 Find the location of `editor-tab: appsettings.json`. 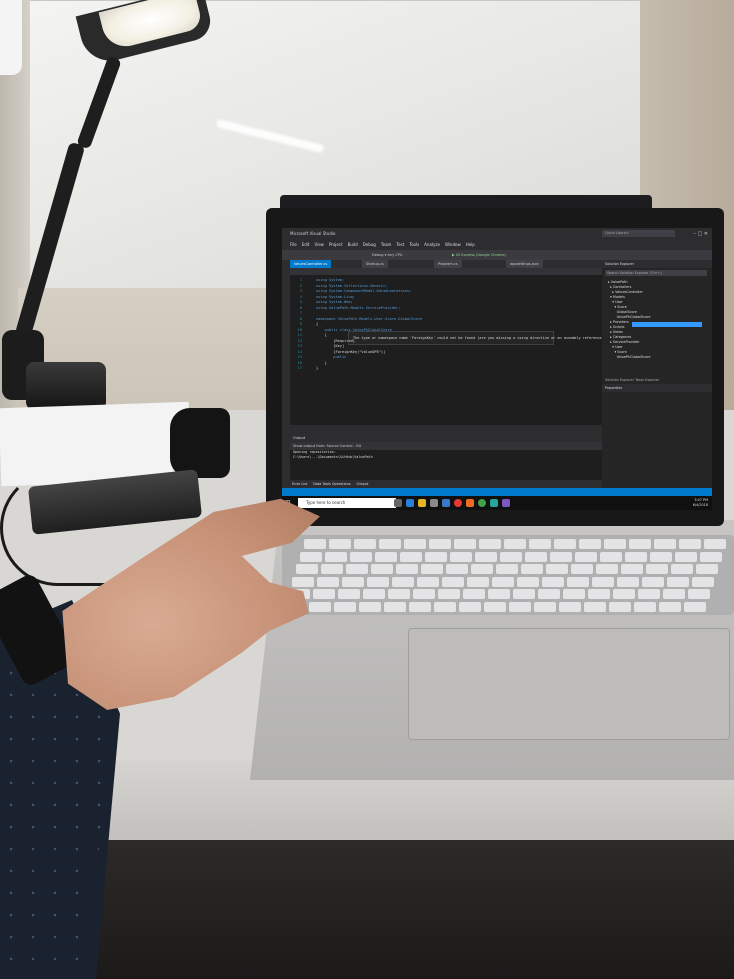

editor-tab: appsettings.json is located at coordinates (524, 264).